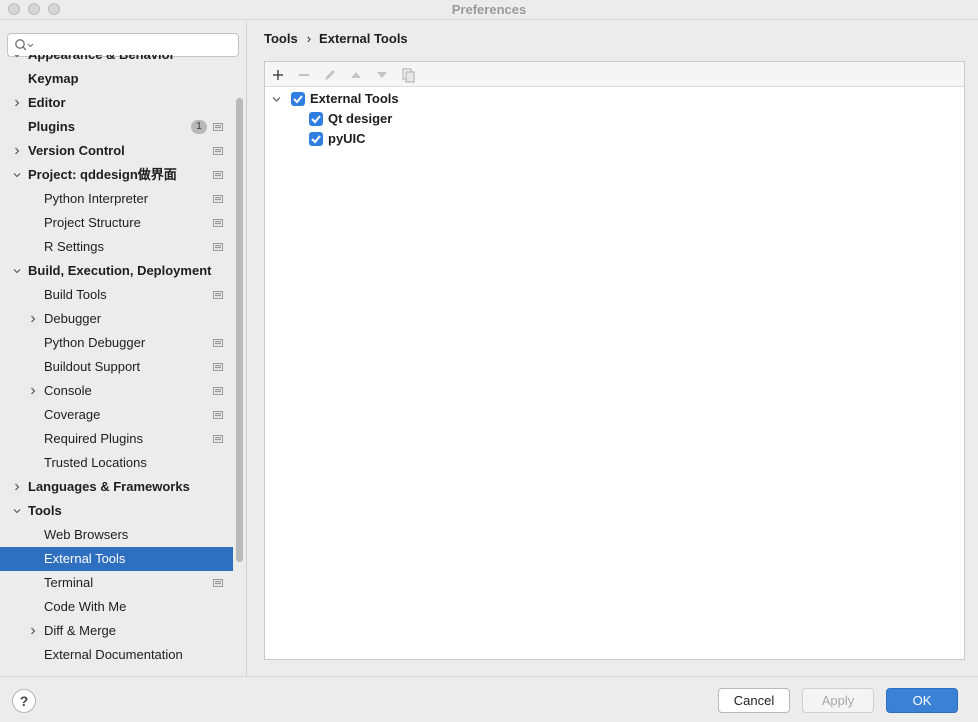 Image resolution: width=978 pixels, height=722 pixels. What do you see at coordinates (278, 75) in the screenshot?
I see `add-icon` at bounding box center [278, 75].